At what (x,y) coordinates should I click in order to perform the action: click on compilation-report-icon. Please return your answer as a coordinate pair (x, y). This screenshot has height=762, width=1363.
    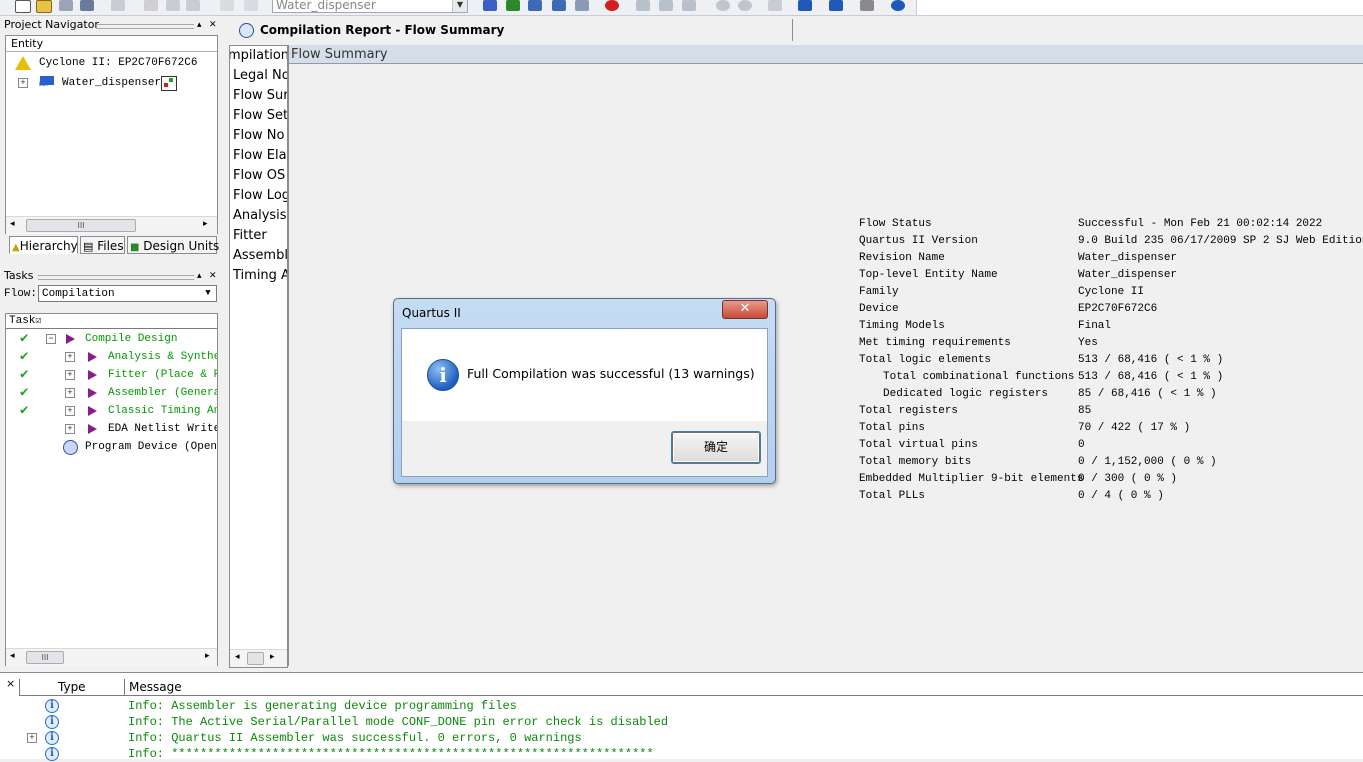
    Looking at the image, I should click on (723, 5).